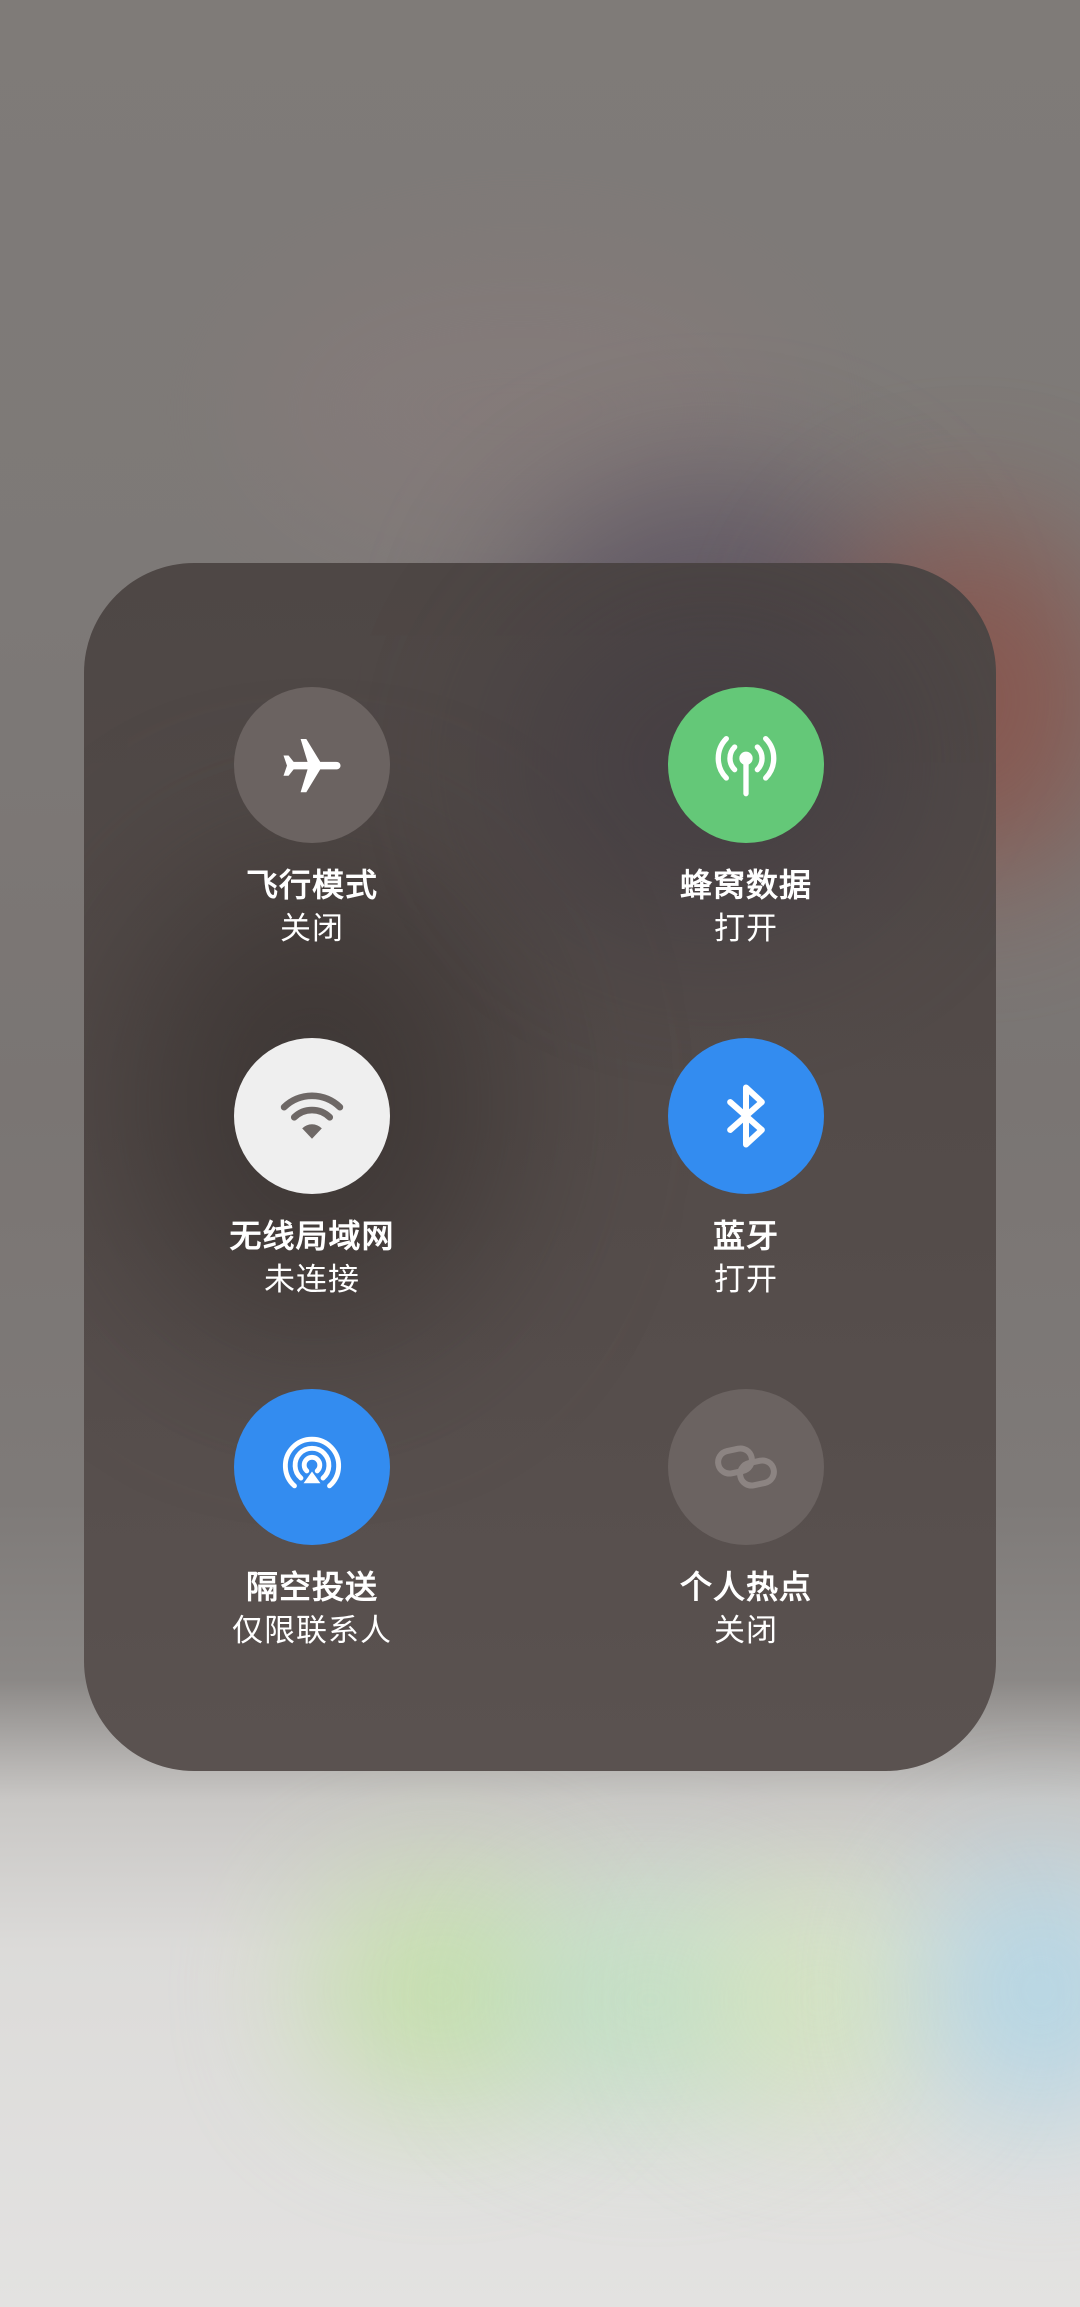  I want to click on tile-cellular-data: 蜂窝数据 打开, so click(746, 817).